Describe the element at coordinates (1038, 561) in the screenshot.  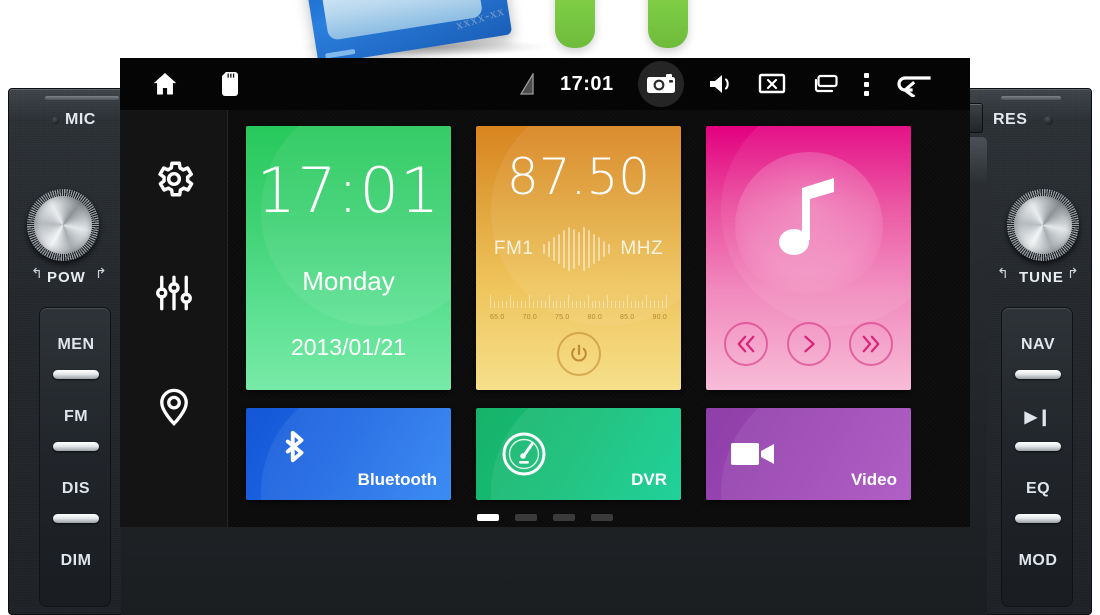
I see `mode-button: MOD` at that location.